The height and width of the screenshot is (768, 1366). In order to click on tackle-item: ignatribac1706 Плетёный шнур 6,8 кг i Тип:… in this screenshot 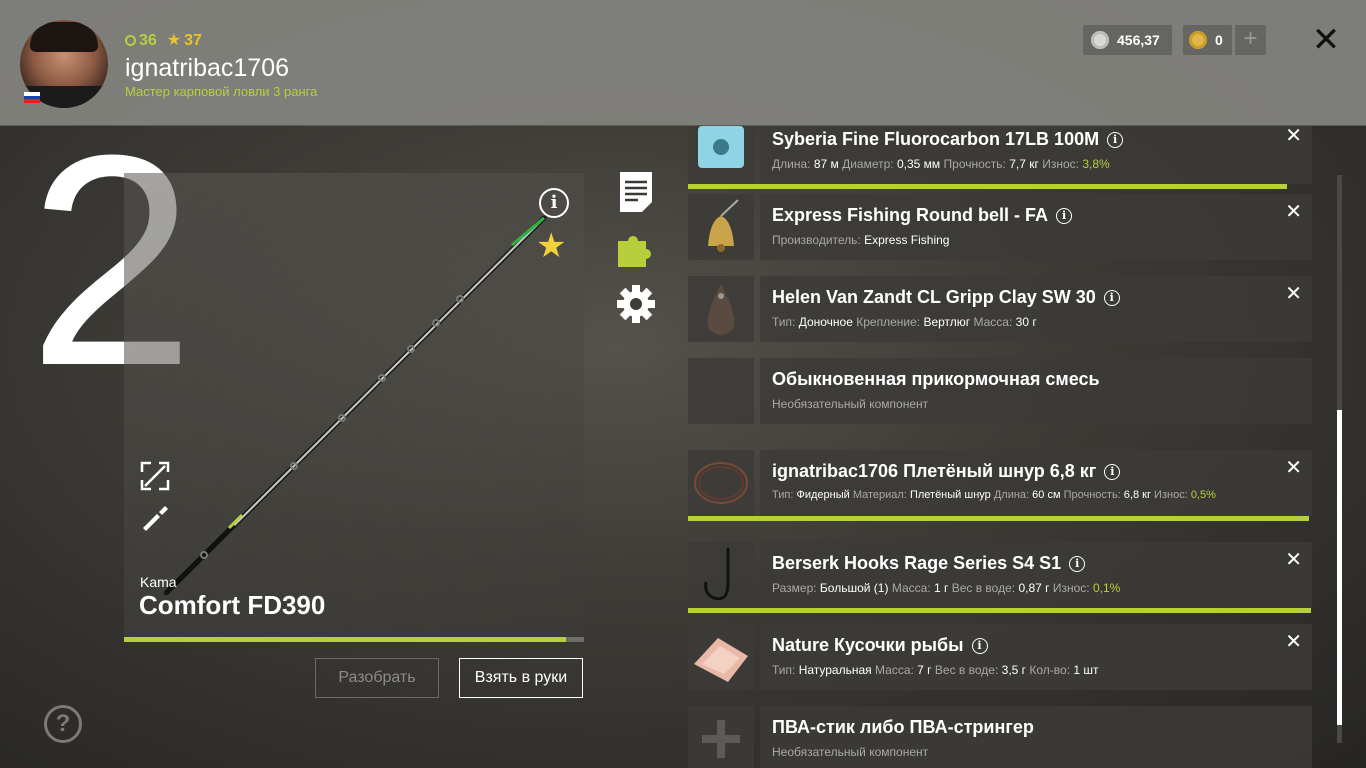, I will do `click(1000, 483)`.